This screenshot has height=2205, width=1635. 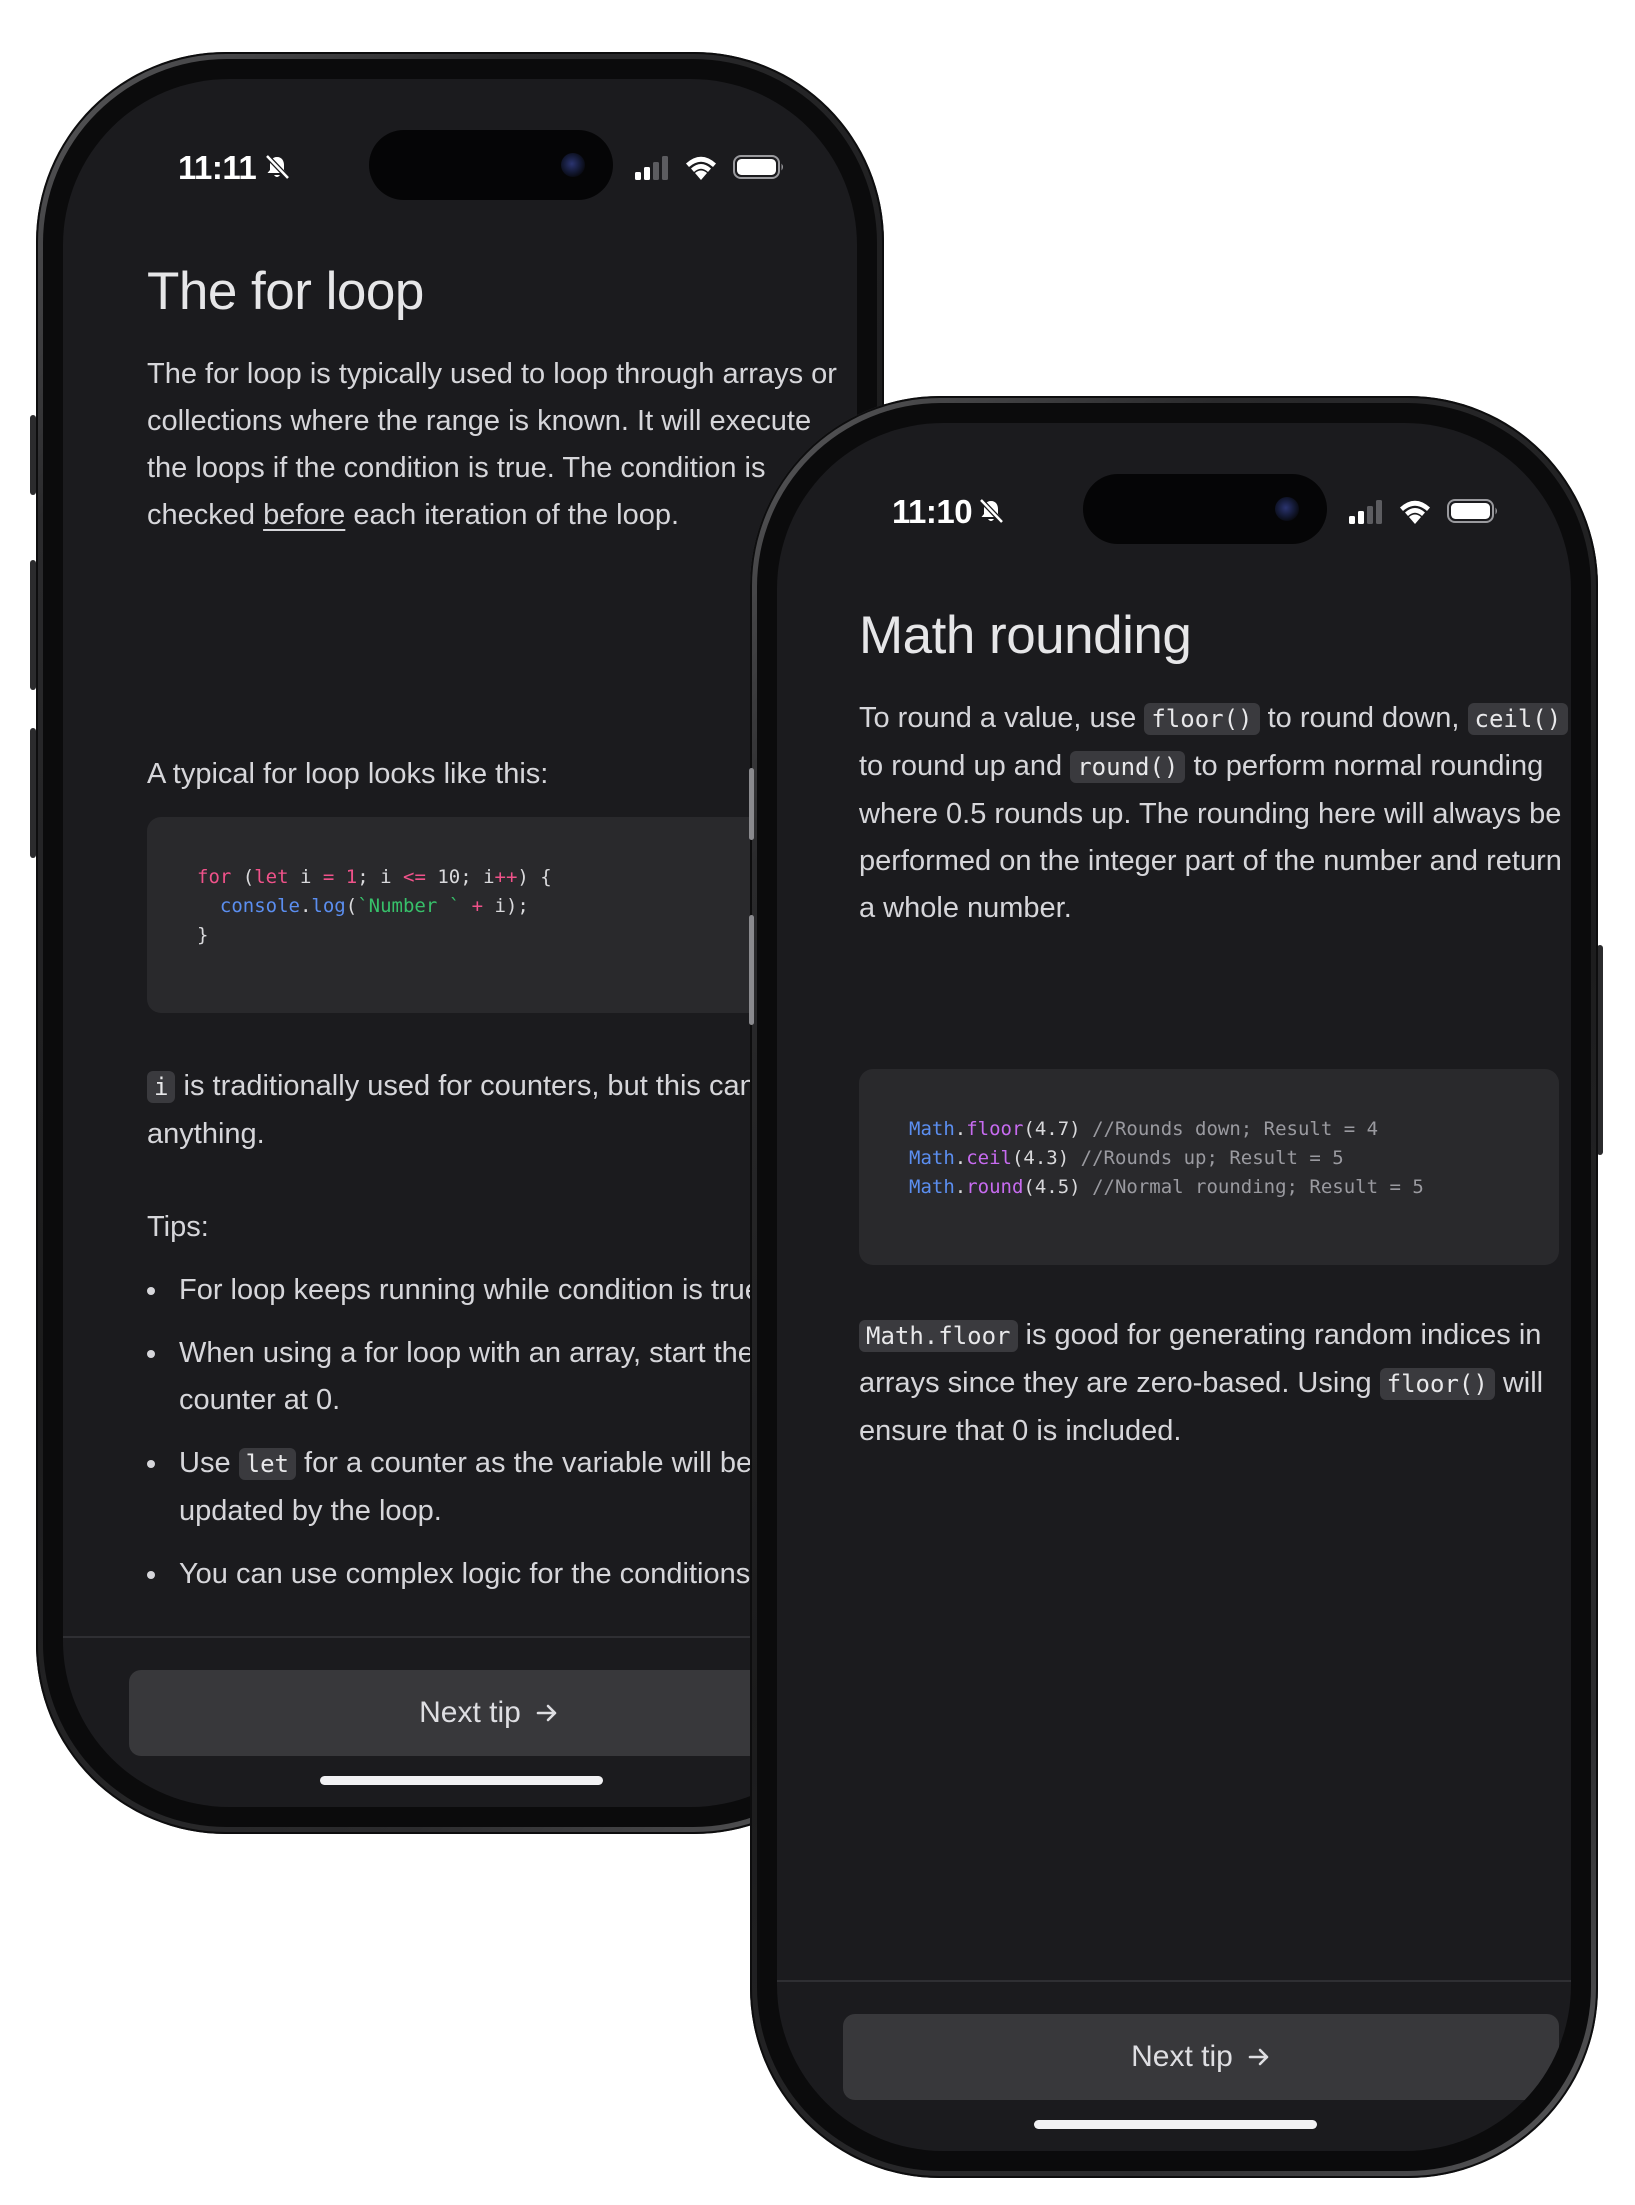 What do you see at coordinates (285, 291) in the screenshot?
I see `page-title: The for loop` at bounding box center [285, 291].